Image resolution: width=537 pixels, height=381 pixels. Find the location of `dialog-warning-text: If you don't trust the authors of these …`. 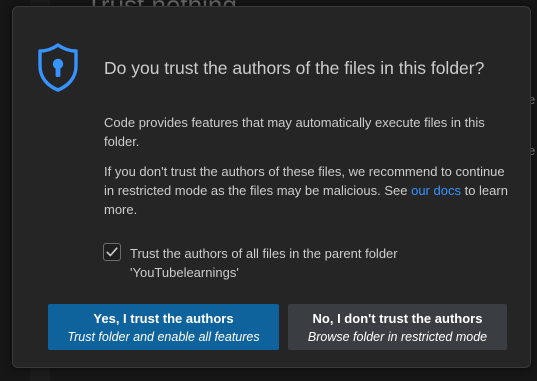

dialog-warning-text: If you don't trust the authors of these … is located at coordinates (310, 190).